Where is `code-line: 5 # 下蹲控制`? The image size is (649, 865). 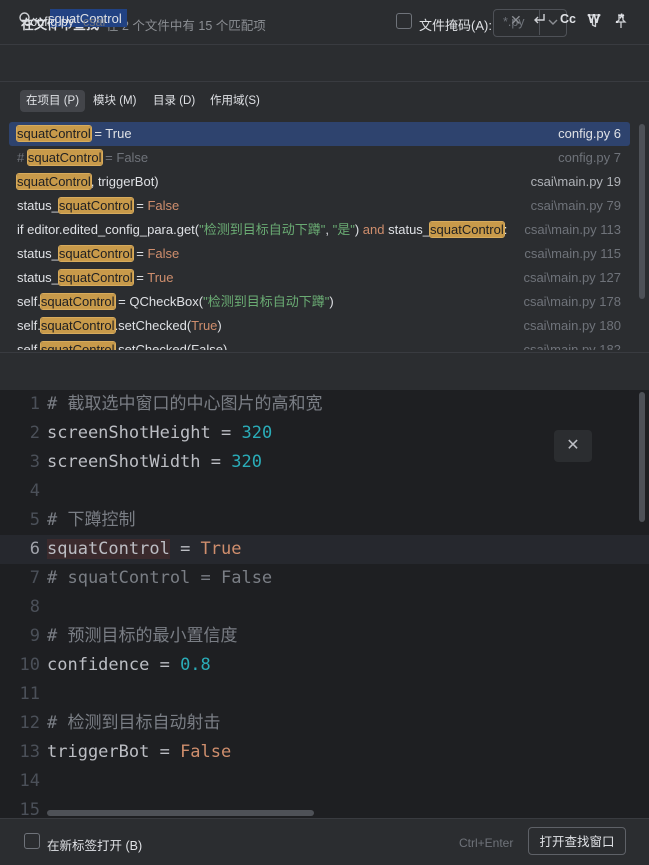 code-line: 5 # 下蹲控制 is located at coordinates (324, 520).